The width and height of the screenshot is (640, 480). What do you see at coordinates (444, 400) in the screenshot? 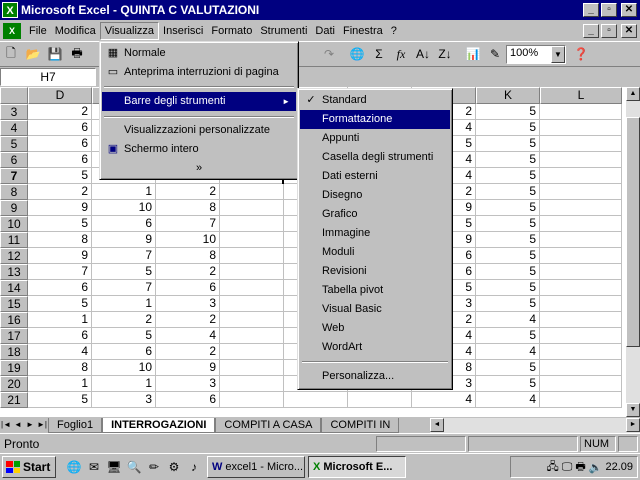
I see `cell-j: 4` at bounding box center [444, 400].